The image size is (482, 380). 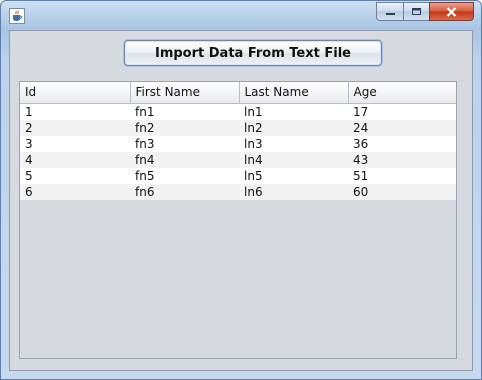 What do you see at coordinates (75, 111) in the screenshot?
I see `cell-id: 1` at bounding box center [75, 111].